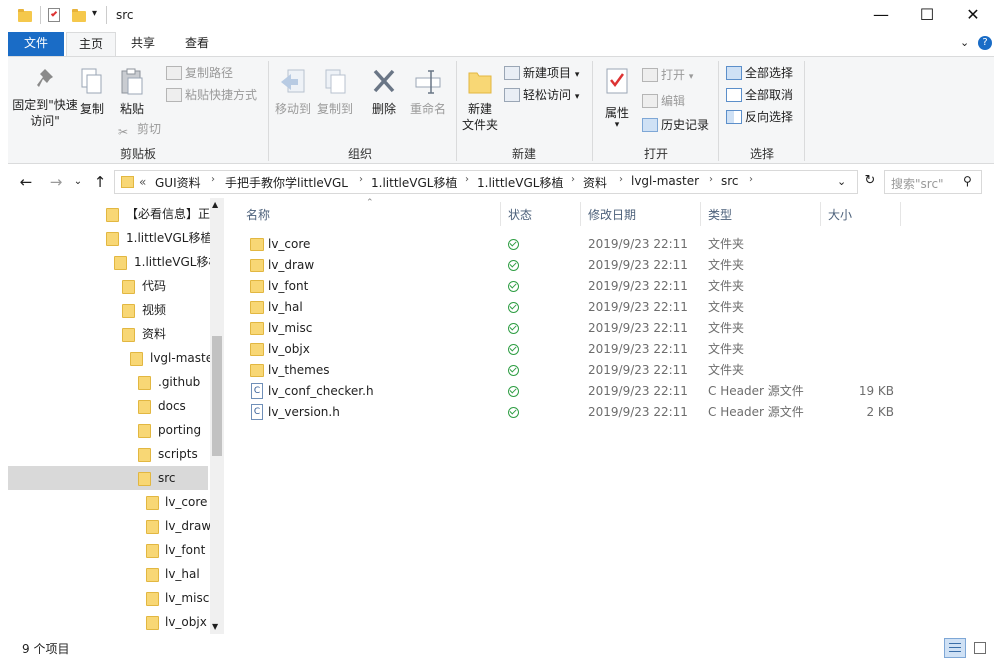  I want to click on tree-item: .github, so click(108, 382).